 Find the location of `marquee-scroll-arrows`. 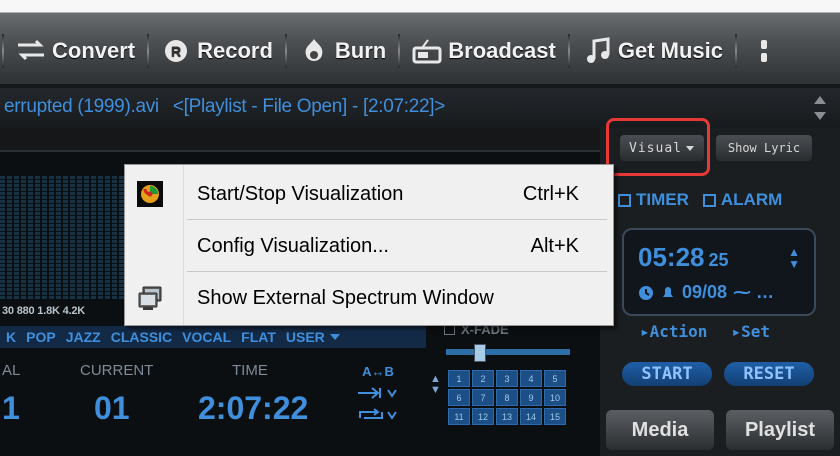

marquee-scroll-arrows is located at coordinates (820, 108).